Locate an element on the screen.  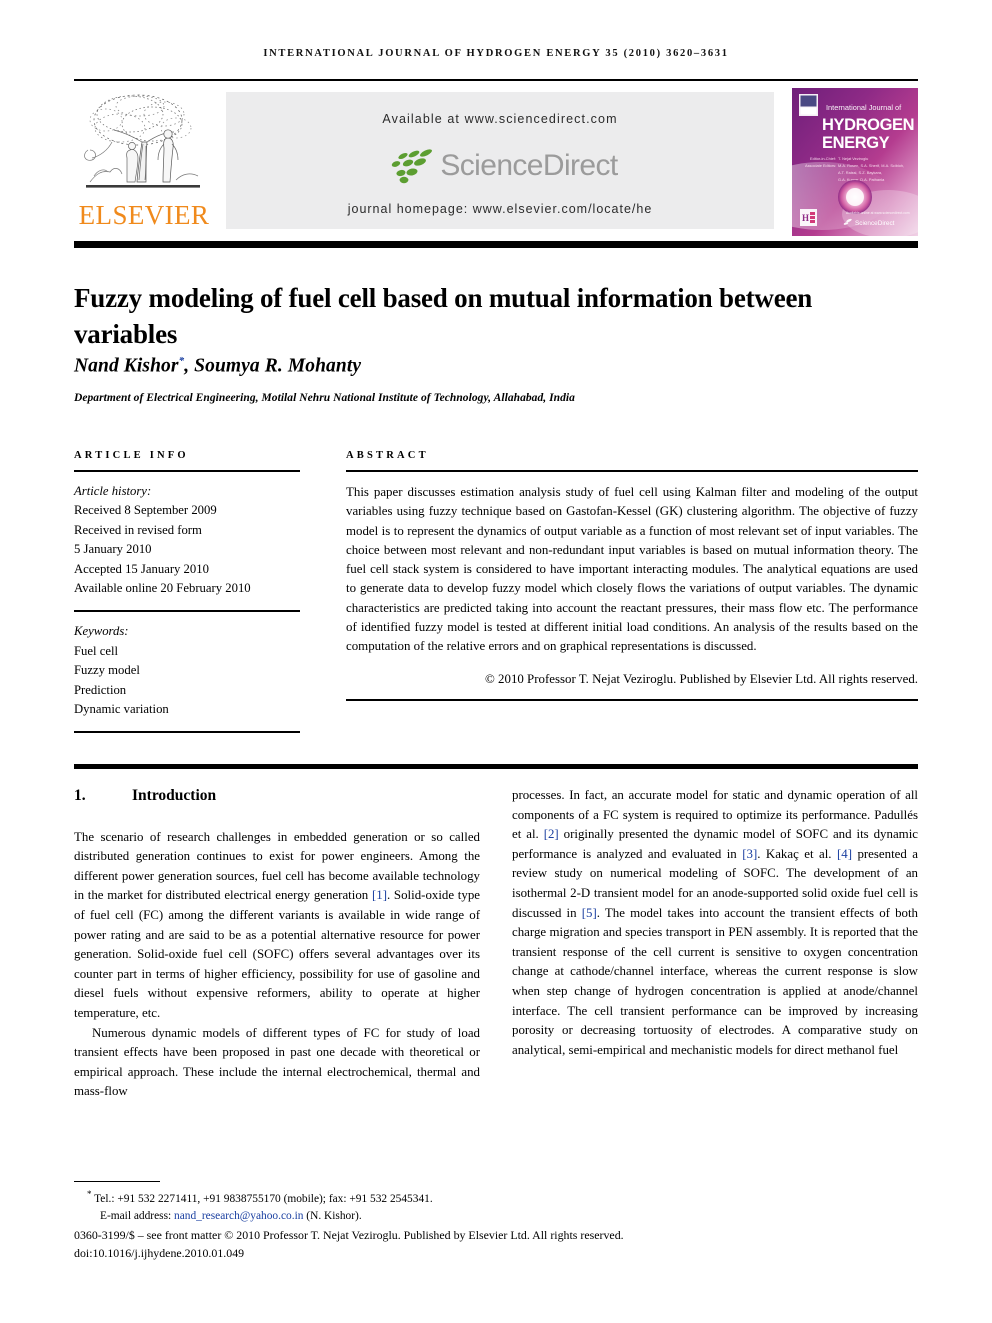
elsevier-wordmark: ELSEVIER is located at coordinates (144, 215).